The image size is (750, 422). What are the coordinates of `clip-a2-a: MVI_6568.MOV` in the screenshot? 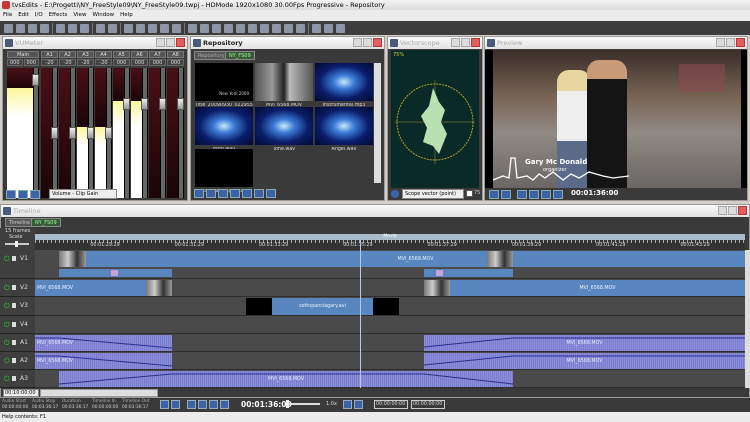 It's located at (103, 361).